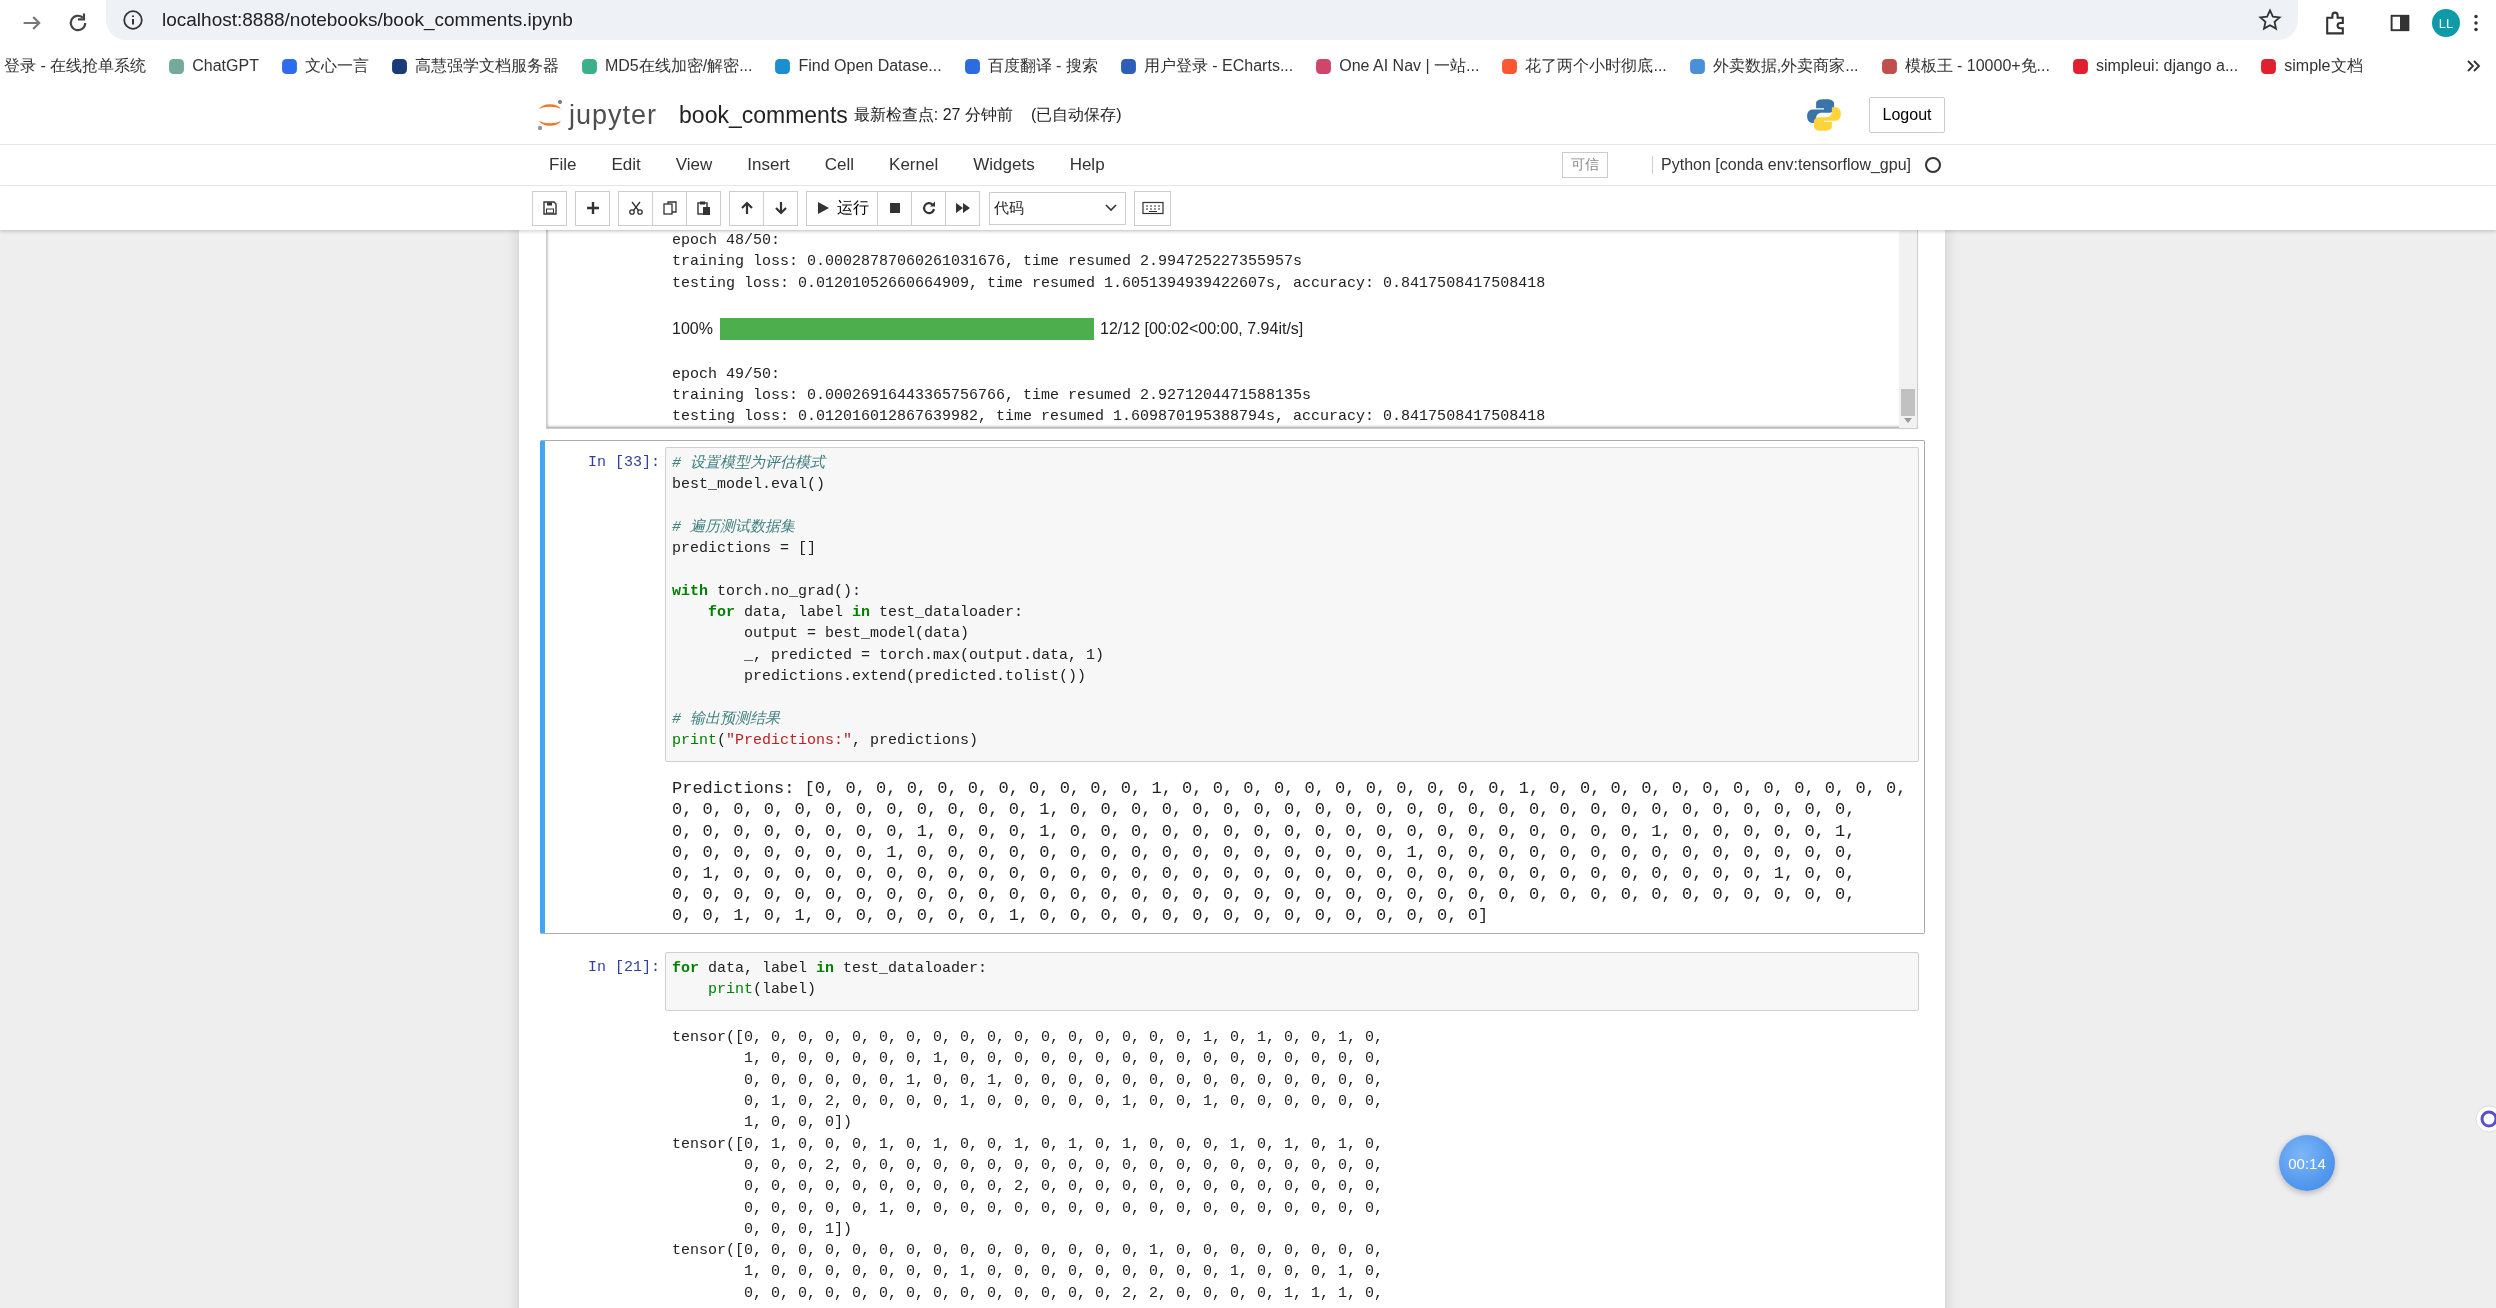 This screenshot has height=1308, width=2496. I want to click on logo-arcs-icon, so click(550, 115).